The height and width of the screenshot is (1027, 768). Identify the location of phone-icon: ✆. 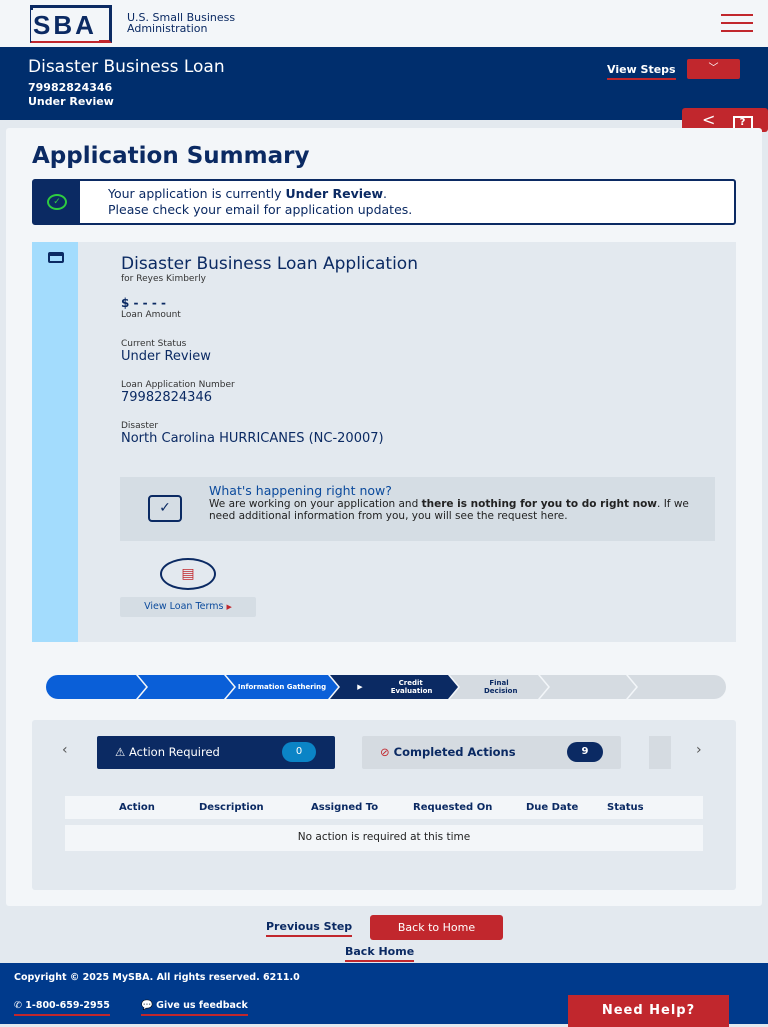
(18, 1005).